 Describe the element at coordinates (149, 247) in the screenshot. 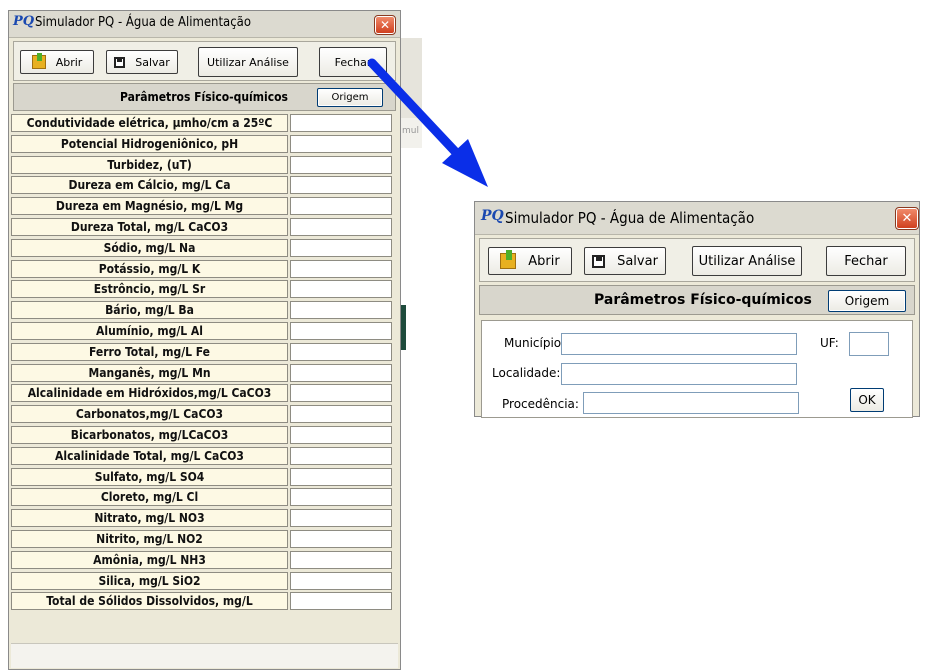

I see `parameter-label: Sódio, mg/L Na` at that location.